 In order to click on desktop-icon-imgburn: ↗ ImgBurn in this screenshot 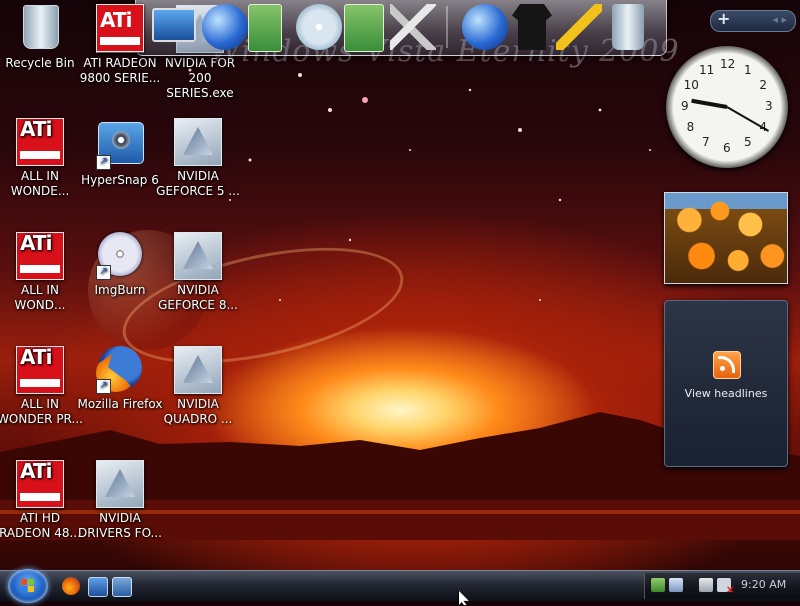, I will do `click(120, 265)`.